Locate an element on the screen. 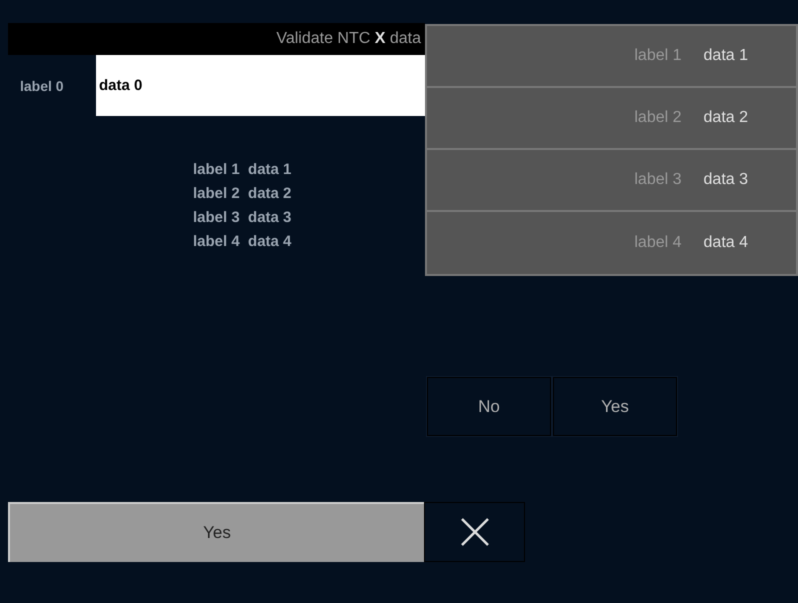 Image resolution: width=798 pixels, height=603 pixels. detail-line: label 1 data 1 is located at coordinates (242, 169).